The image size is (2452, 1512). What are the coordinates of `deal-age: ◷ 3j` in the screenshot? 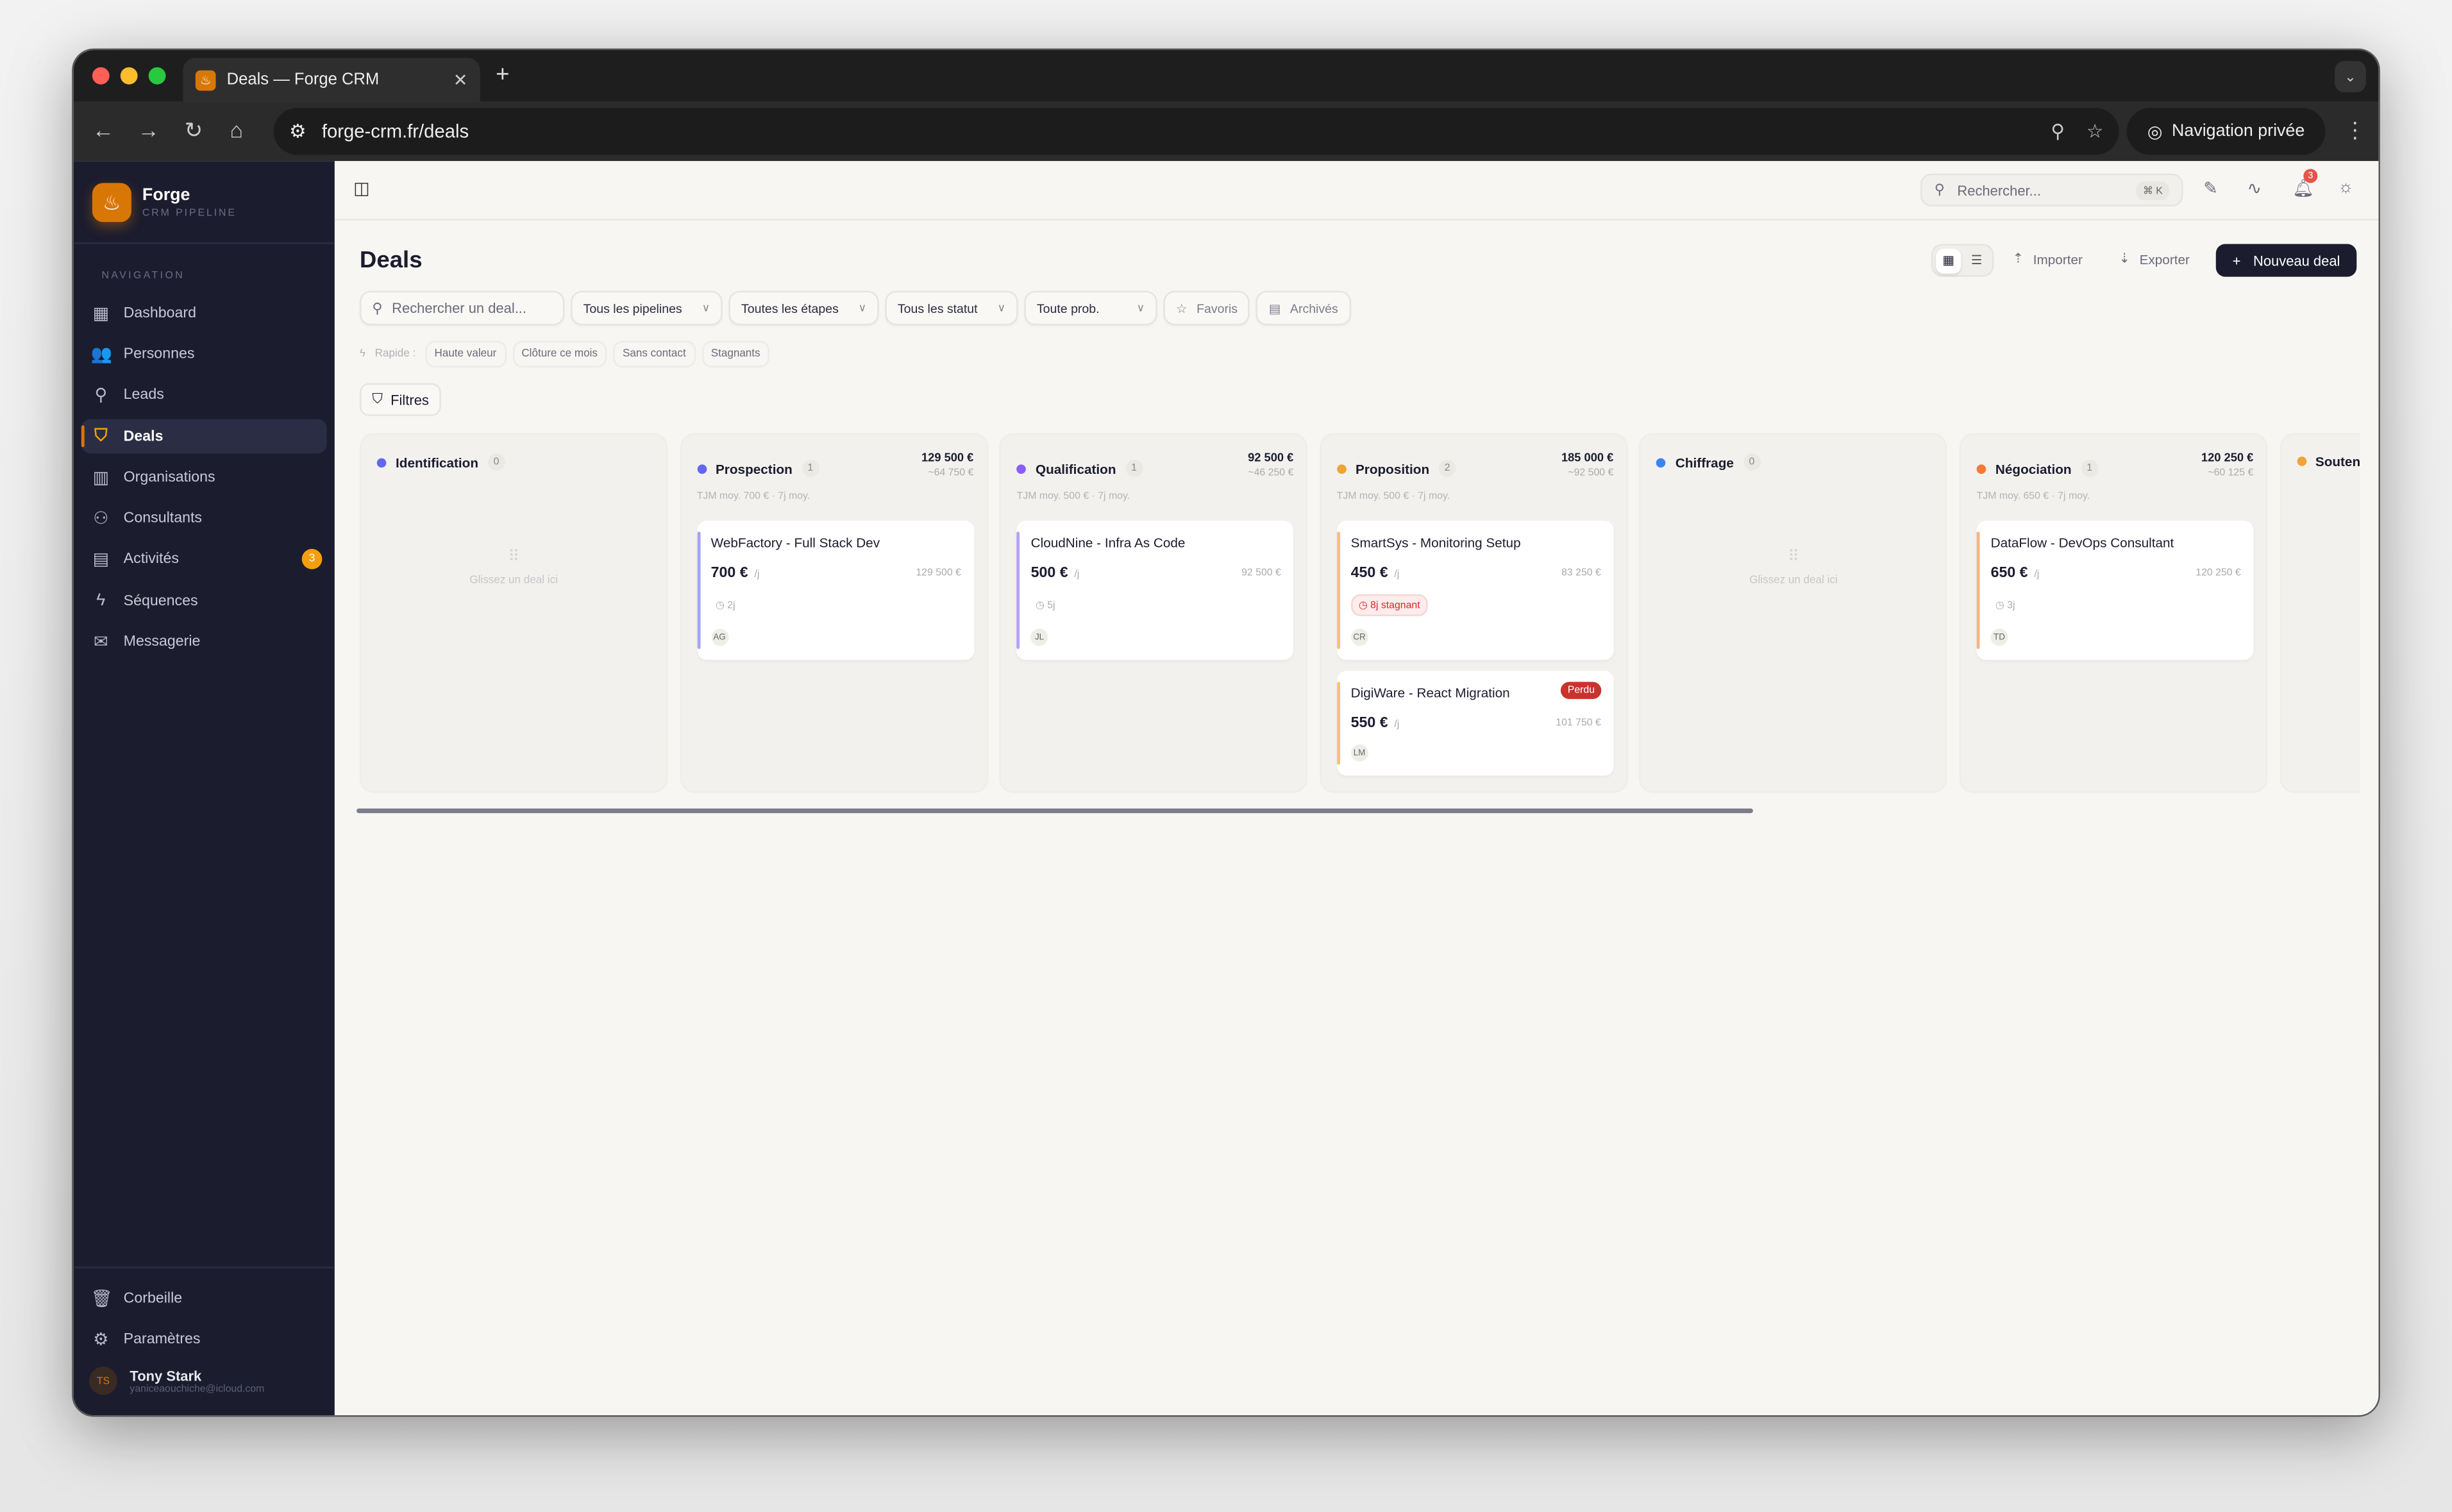 It's located at (2005, 605).